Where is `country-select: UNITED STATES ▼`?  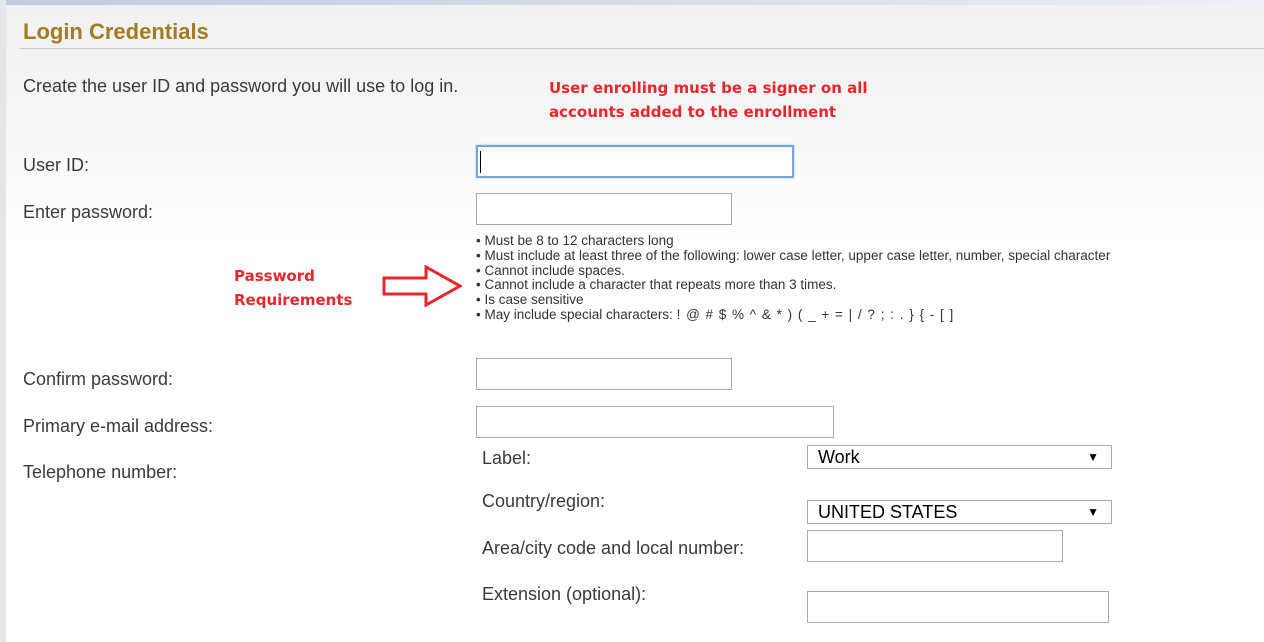
country-select: UNITED STATES ▼ is located at coordinates (959, 512).